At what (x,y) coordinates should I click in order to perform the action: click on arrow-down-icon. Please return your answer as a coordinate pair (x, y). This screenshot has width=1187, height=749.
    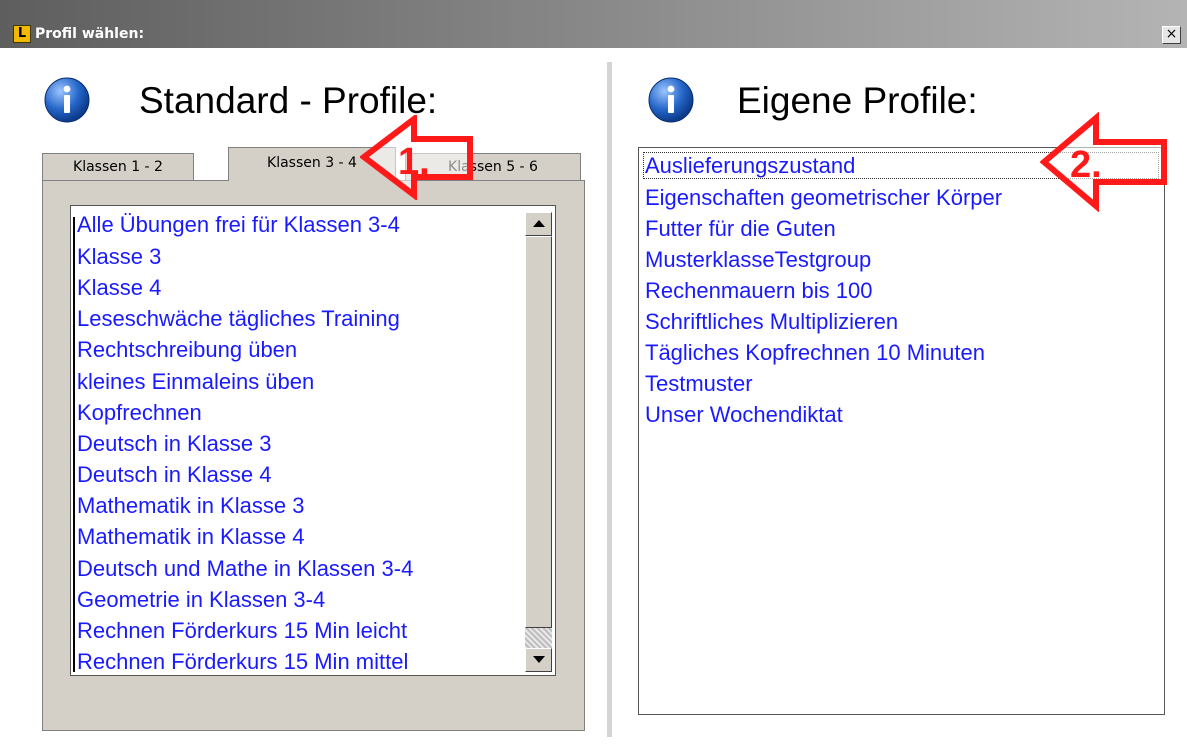
    Looking at the image, I should click on (539, 659).